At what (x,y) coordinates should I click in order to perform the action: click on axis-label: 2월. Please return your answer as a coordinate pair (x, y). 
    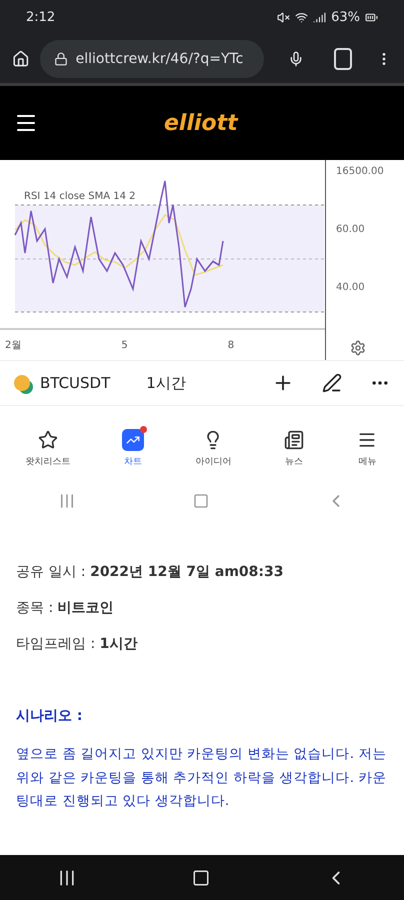
    Looking at the image, I should click on (13, 345).